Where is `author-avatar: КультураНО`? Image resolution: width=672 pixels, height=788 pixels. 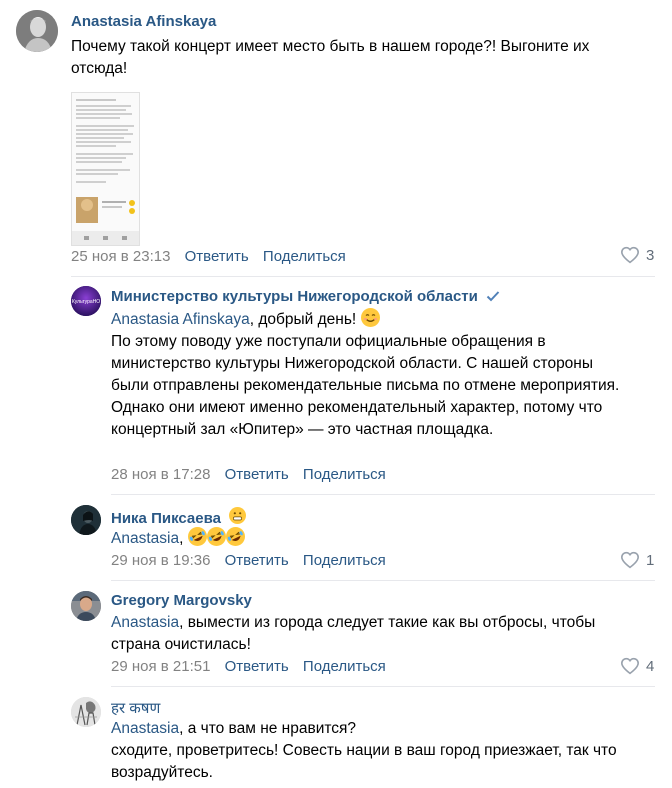
author-avatar: КультураНО is located at coordinates (86, 301).